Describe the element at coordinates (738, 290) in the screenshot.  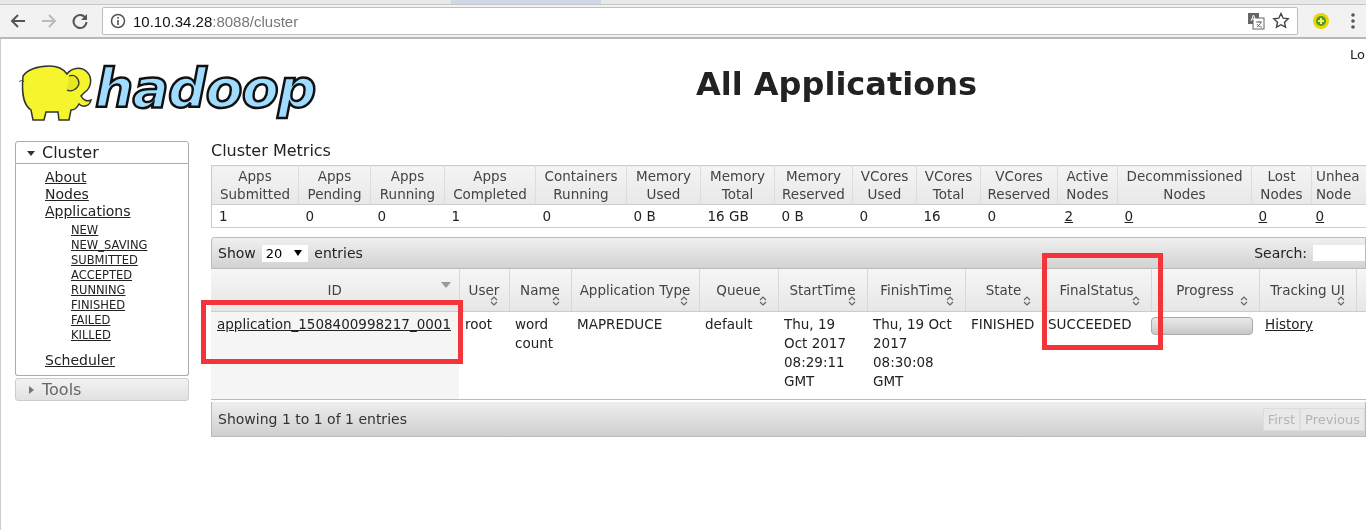
I see `column-header: Queue` at that location.